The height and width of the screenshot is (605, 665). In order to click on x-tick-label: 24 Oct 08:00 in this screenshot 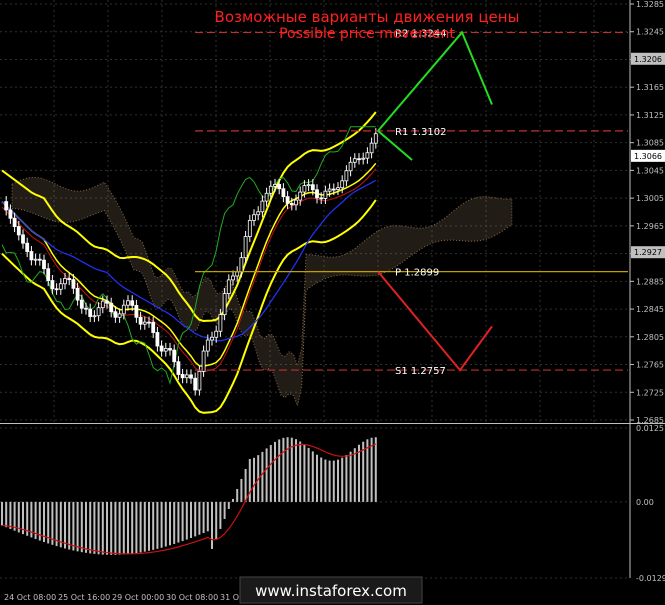, I will do `click(30, 597)`.